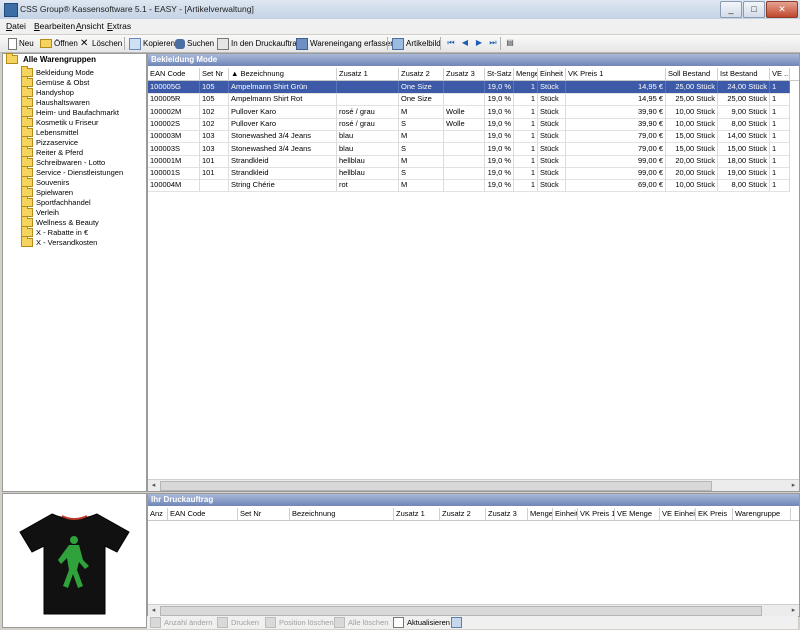 This screenshot has width=800, height=630. I want to click on table-cell: rosé / grau, so click(368, 123).